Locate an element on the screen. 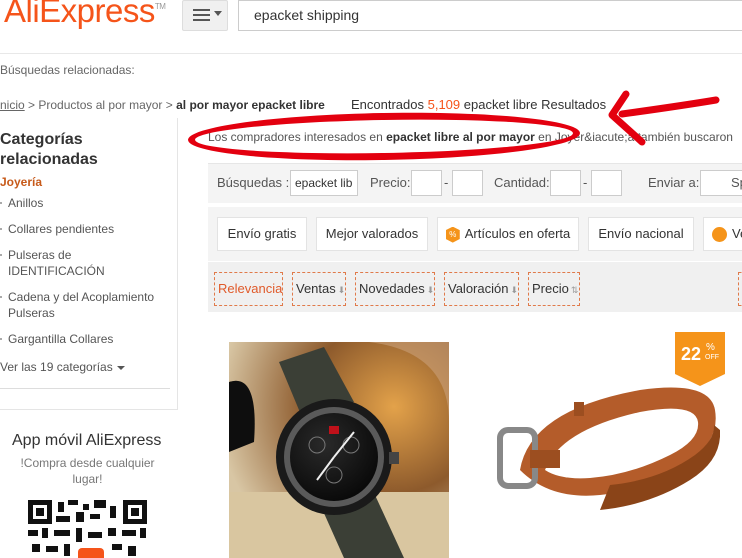  see-all-label: Ver las 19 categorías is located at coordinates (56, 367).